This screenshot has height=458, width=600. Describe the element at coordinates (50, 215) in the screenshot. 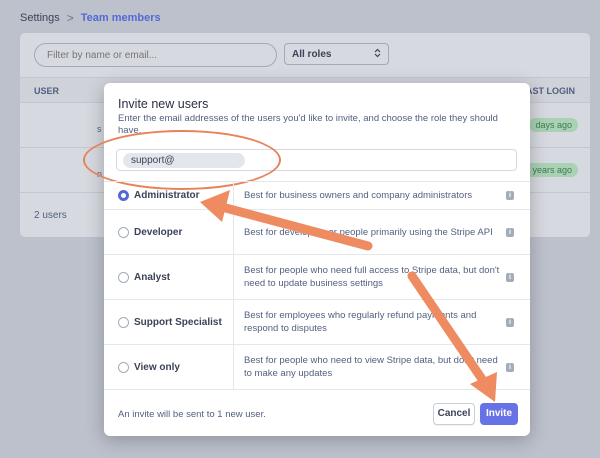

I see `user-count: 2 users` at that location.